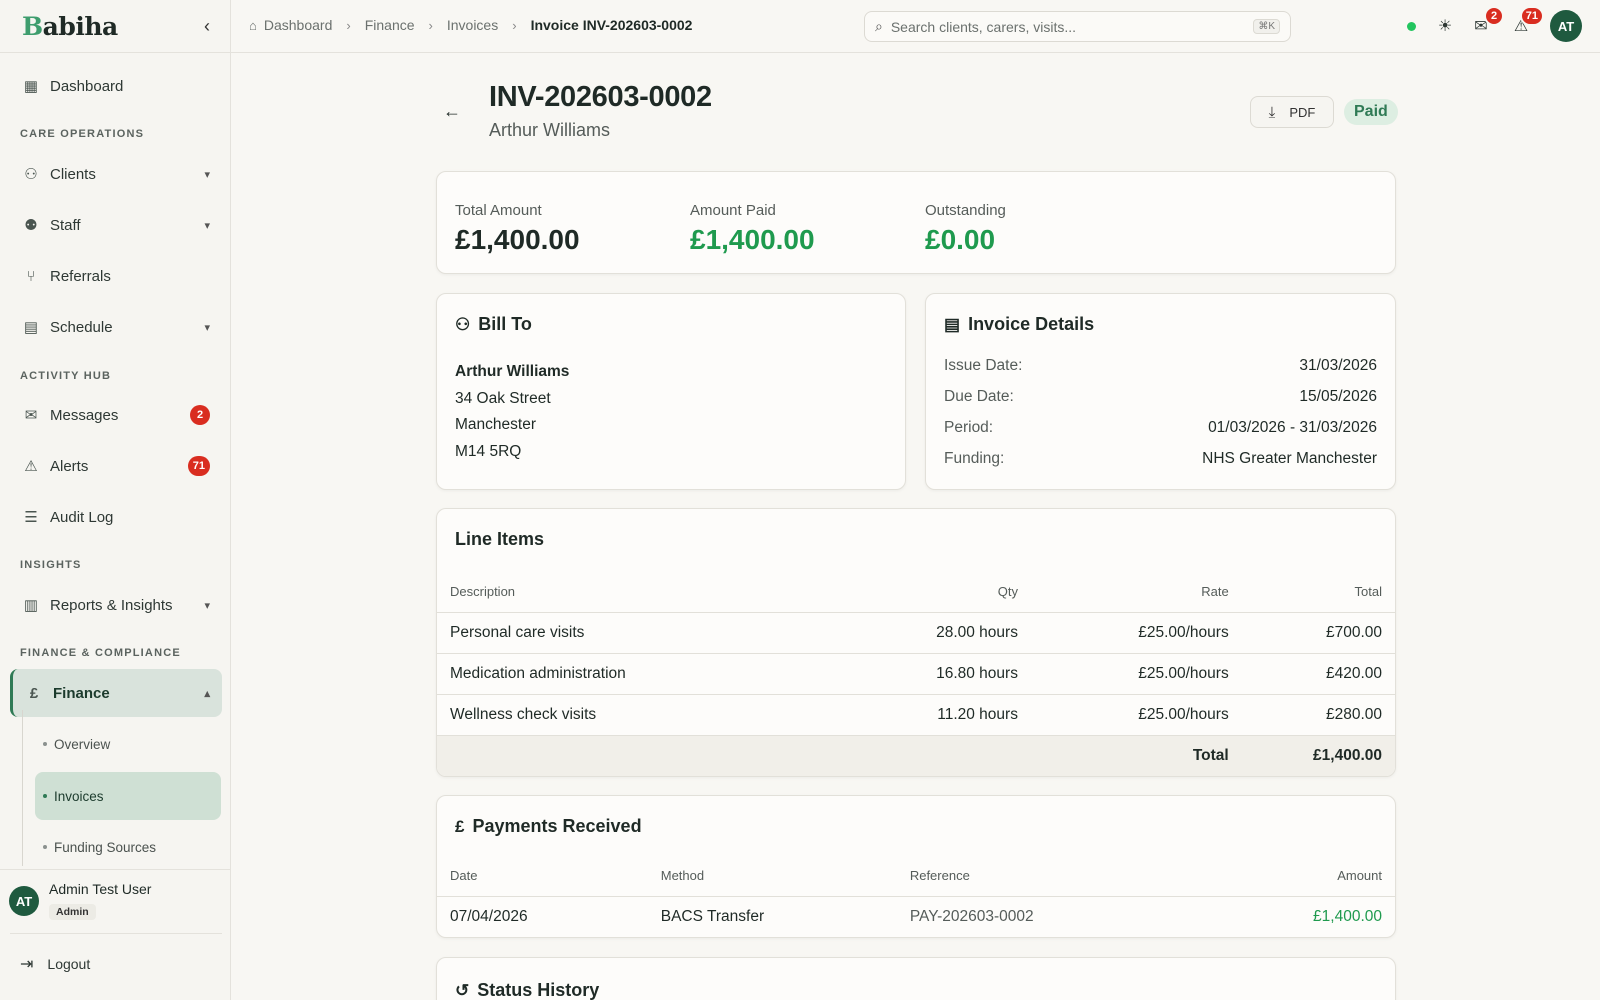  What do you see at coordinates (557, 826) in the screenshot?
I see `card-title-text: Payments Received` at bounding box center [557, 826].